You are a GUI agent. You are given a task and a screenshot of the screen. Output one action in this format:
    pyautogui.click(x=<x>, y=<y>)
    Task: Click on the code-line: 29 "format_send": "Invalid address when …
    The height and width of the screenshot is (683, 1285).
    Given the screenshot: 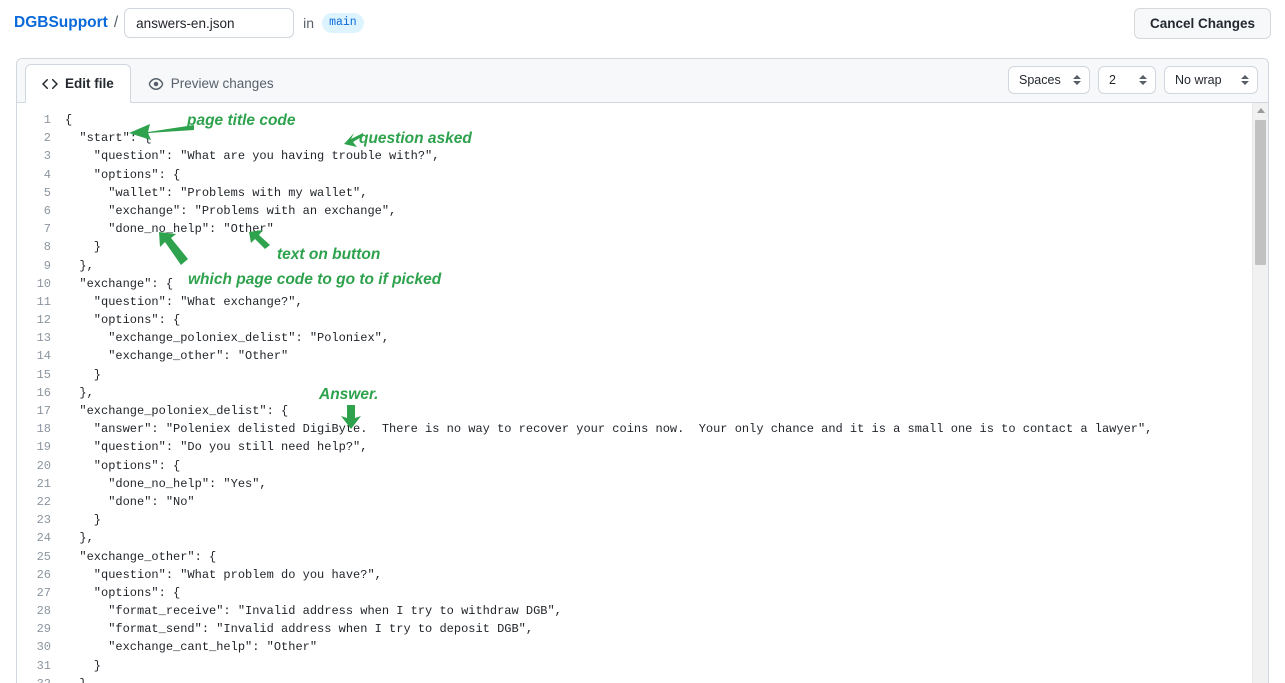 What is the action you would take?
    pyautogui.click(x=634, y=629)
    